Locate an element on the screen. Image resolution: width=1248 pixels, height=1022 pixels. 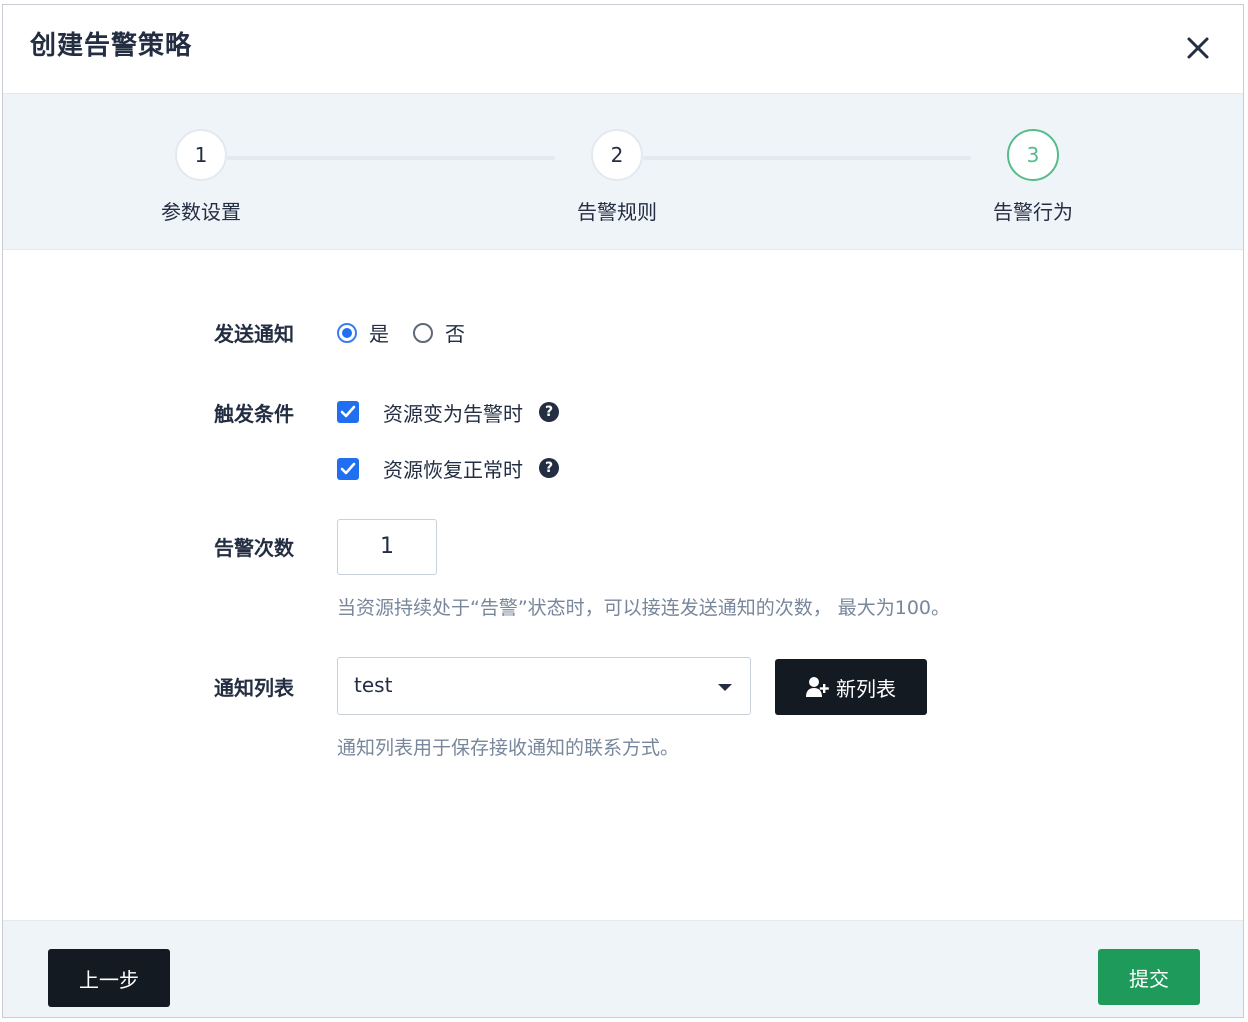
step-1-label: 参数设置 is located at coordinates (201, 212).